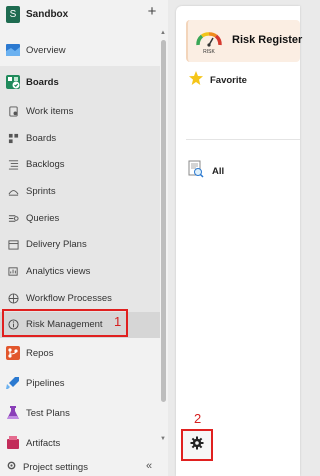 The width and height of the screenshot is (320, 476). What do you see at coordinates (56, 245) in the screenshot?
I see `sidebar-item-label: Delivery Plans` at bounding box center [56, 245].